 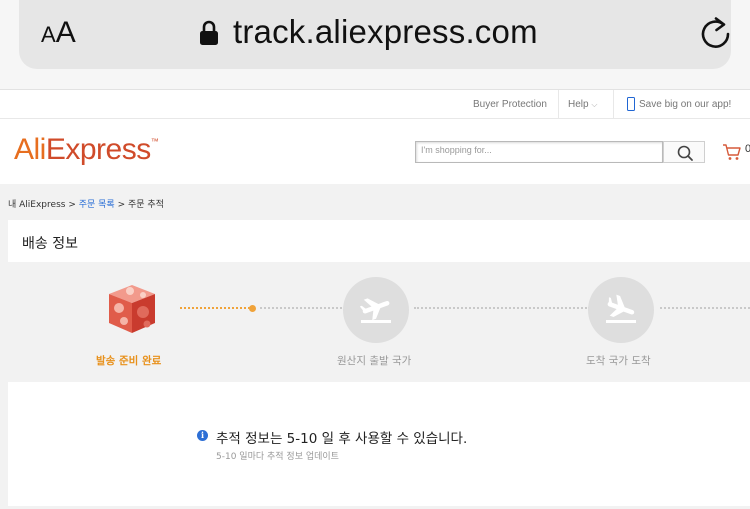 I want to click on breadcrumb: 내 AliExpress > 주문 목록 > 주문 추적, so click(x=86, y=203).